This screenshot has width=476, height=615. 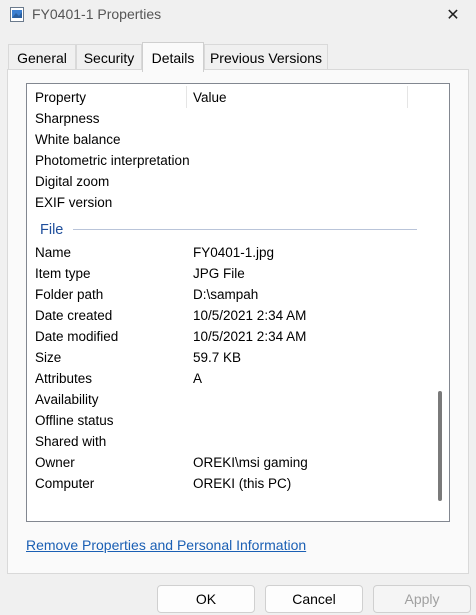 I want to click on tab-details-label: Details, so click(x=173, y=57).